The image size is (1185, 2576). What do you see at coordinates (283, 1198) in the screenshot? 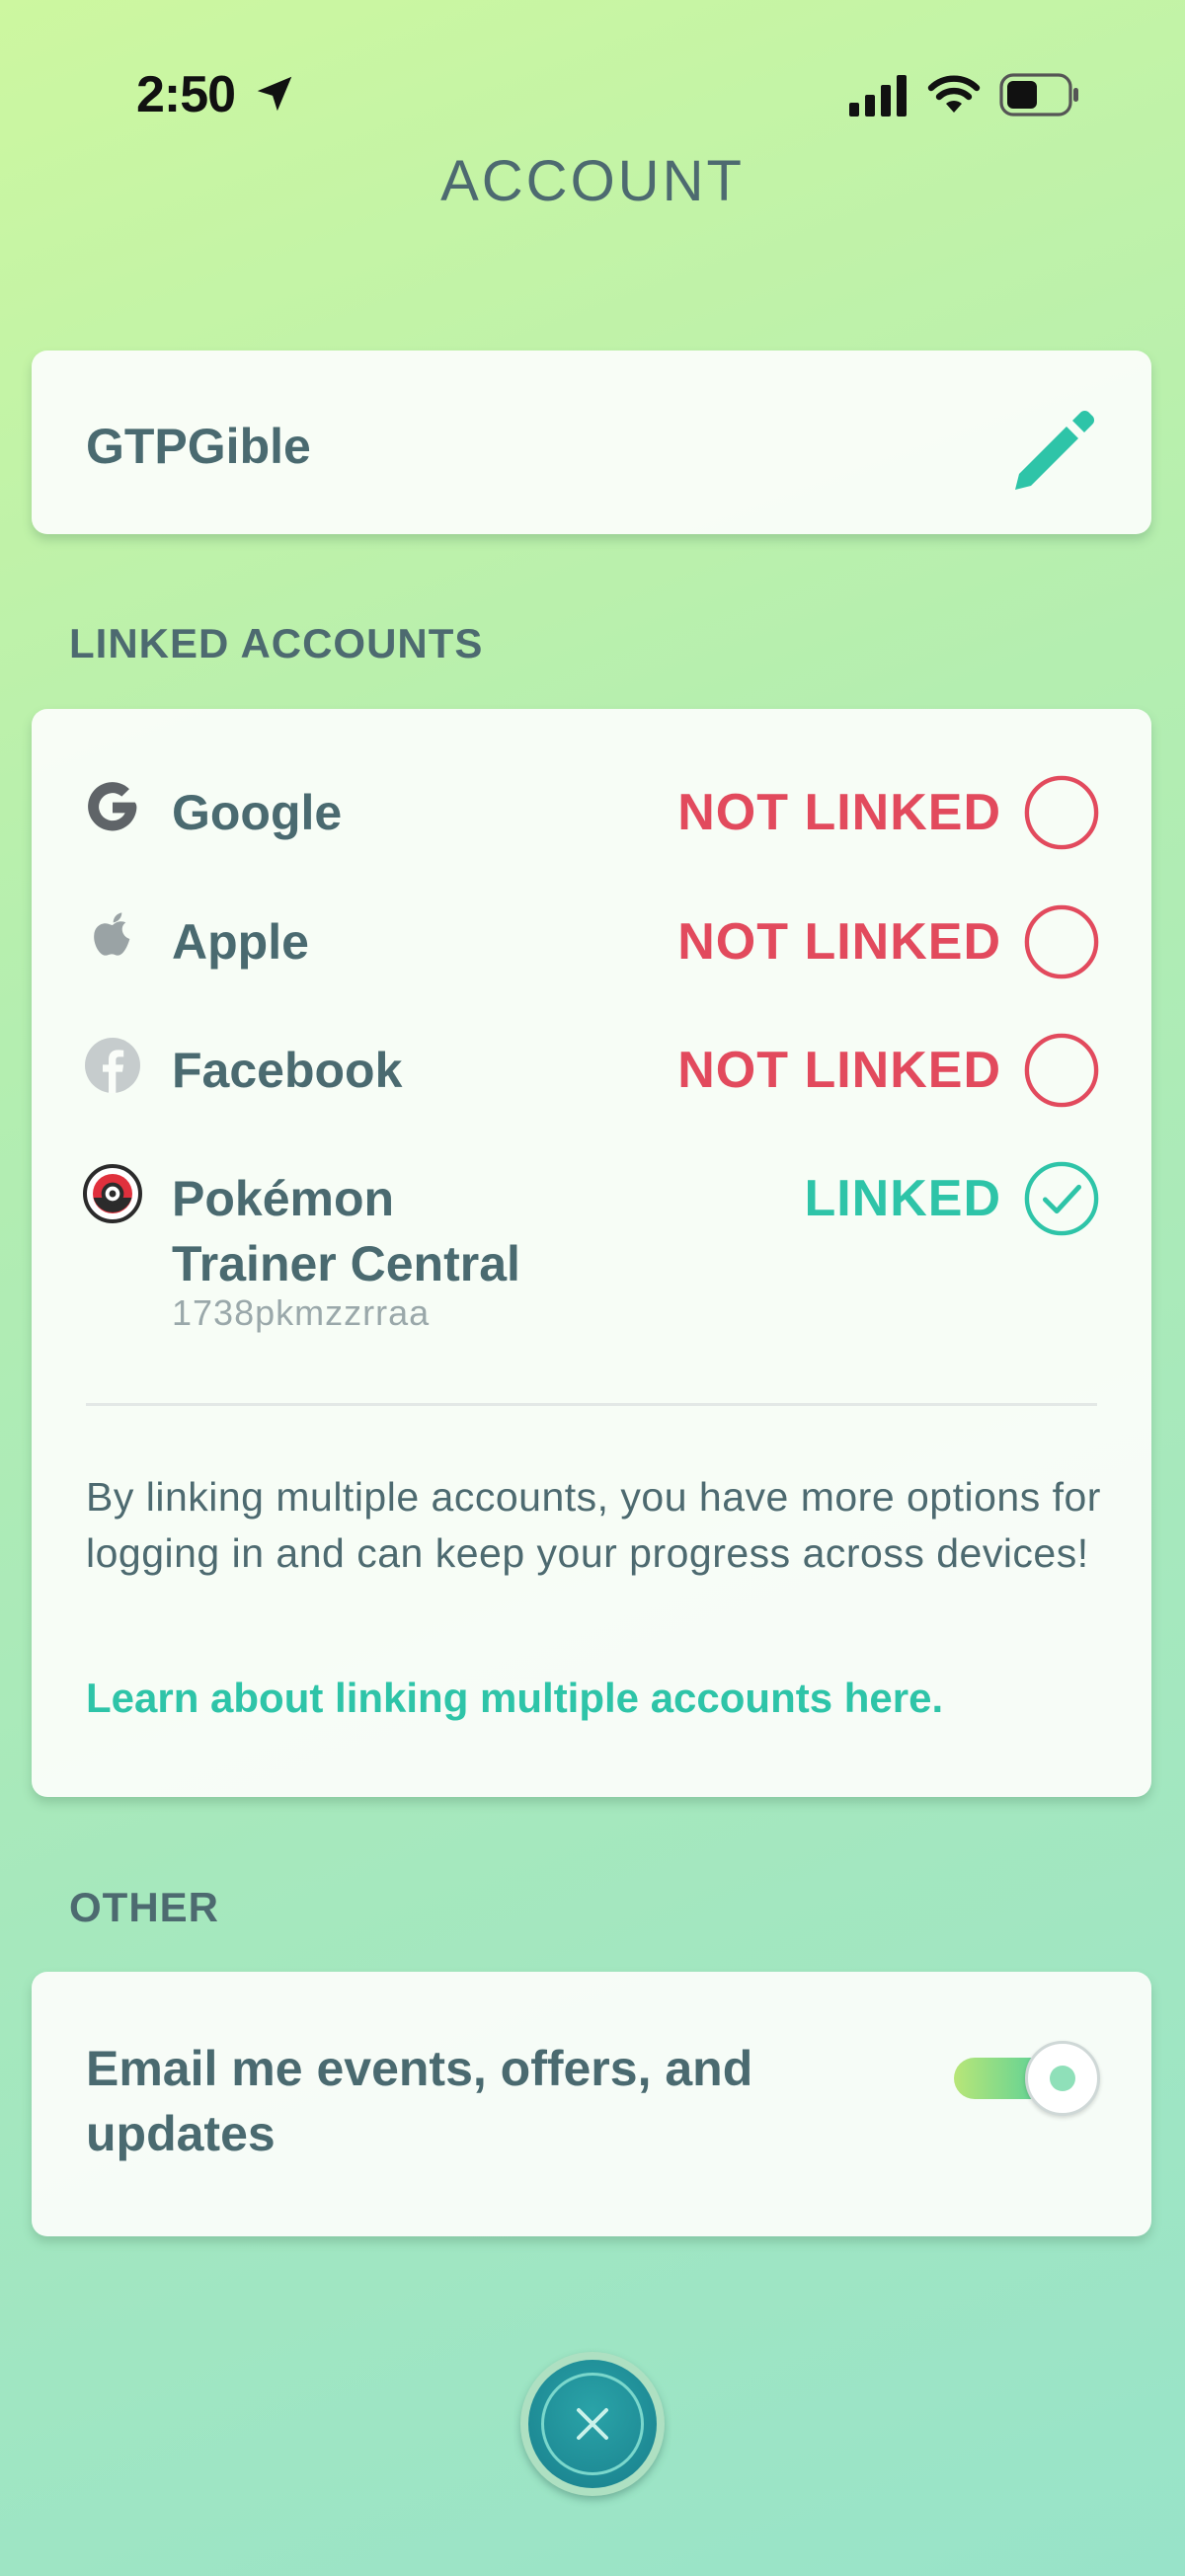
I see `account-name-line1: Pokémon` at bounding box center [283, 1198].